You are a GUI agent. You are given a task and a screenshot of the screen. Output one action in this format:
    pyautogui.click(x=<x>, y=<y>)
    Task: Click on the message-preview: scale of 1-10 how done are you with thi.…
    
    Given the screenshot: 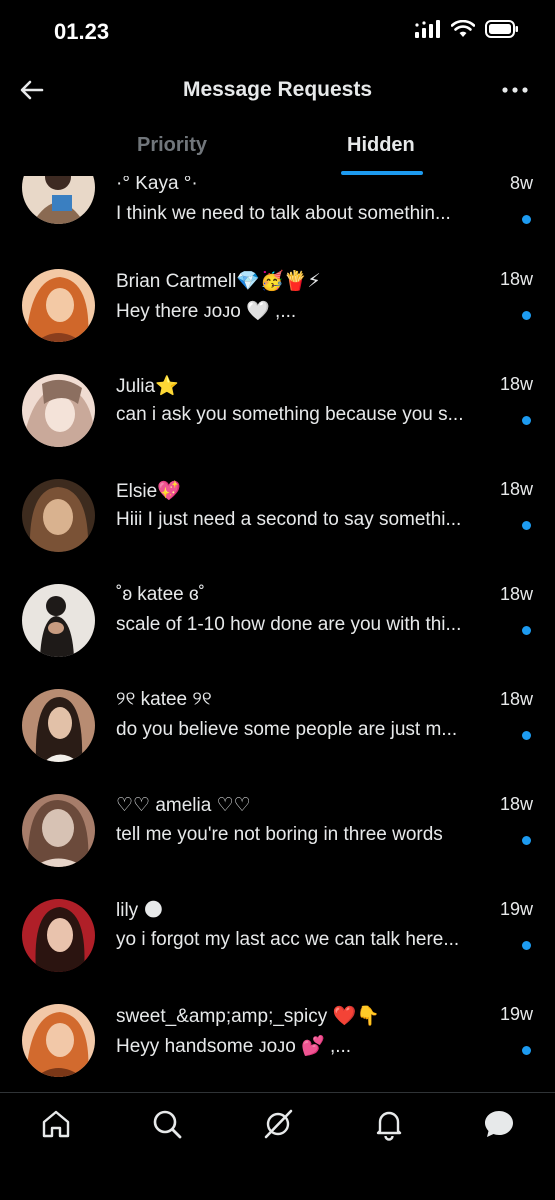 What is the action you would take?
    pyautogui.click(x=289, y=624)
    